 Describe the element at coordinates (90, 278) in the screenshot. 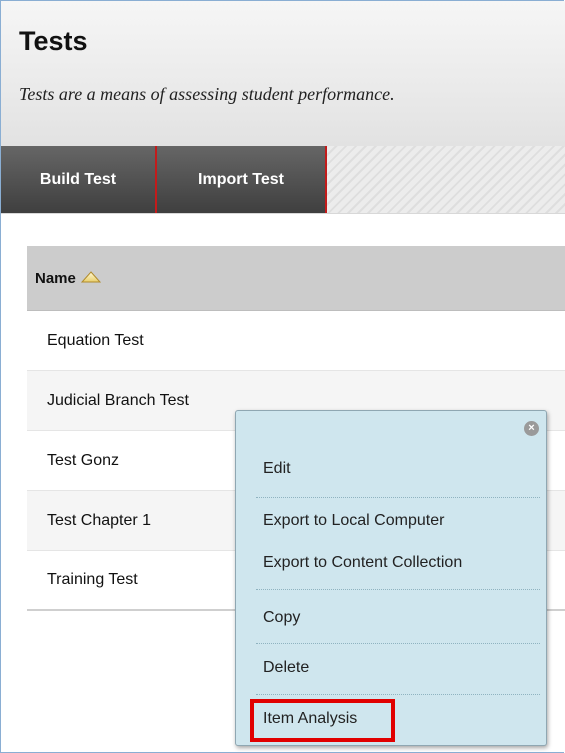

I see `sort-ascending-icon` at that location.